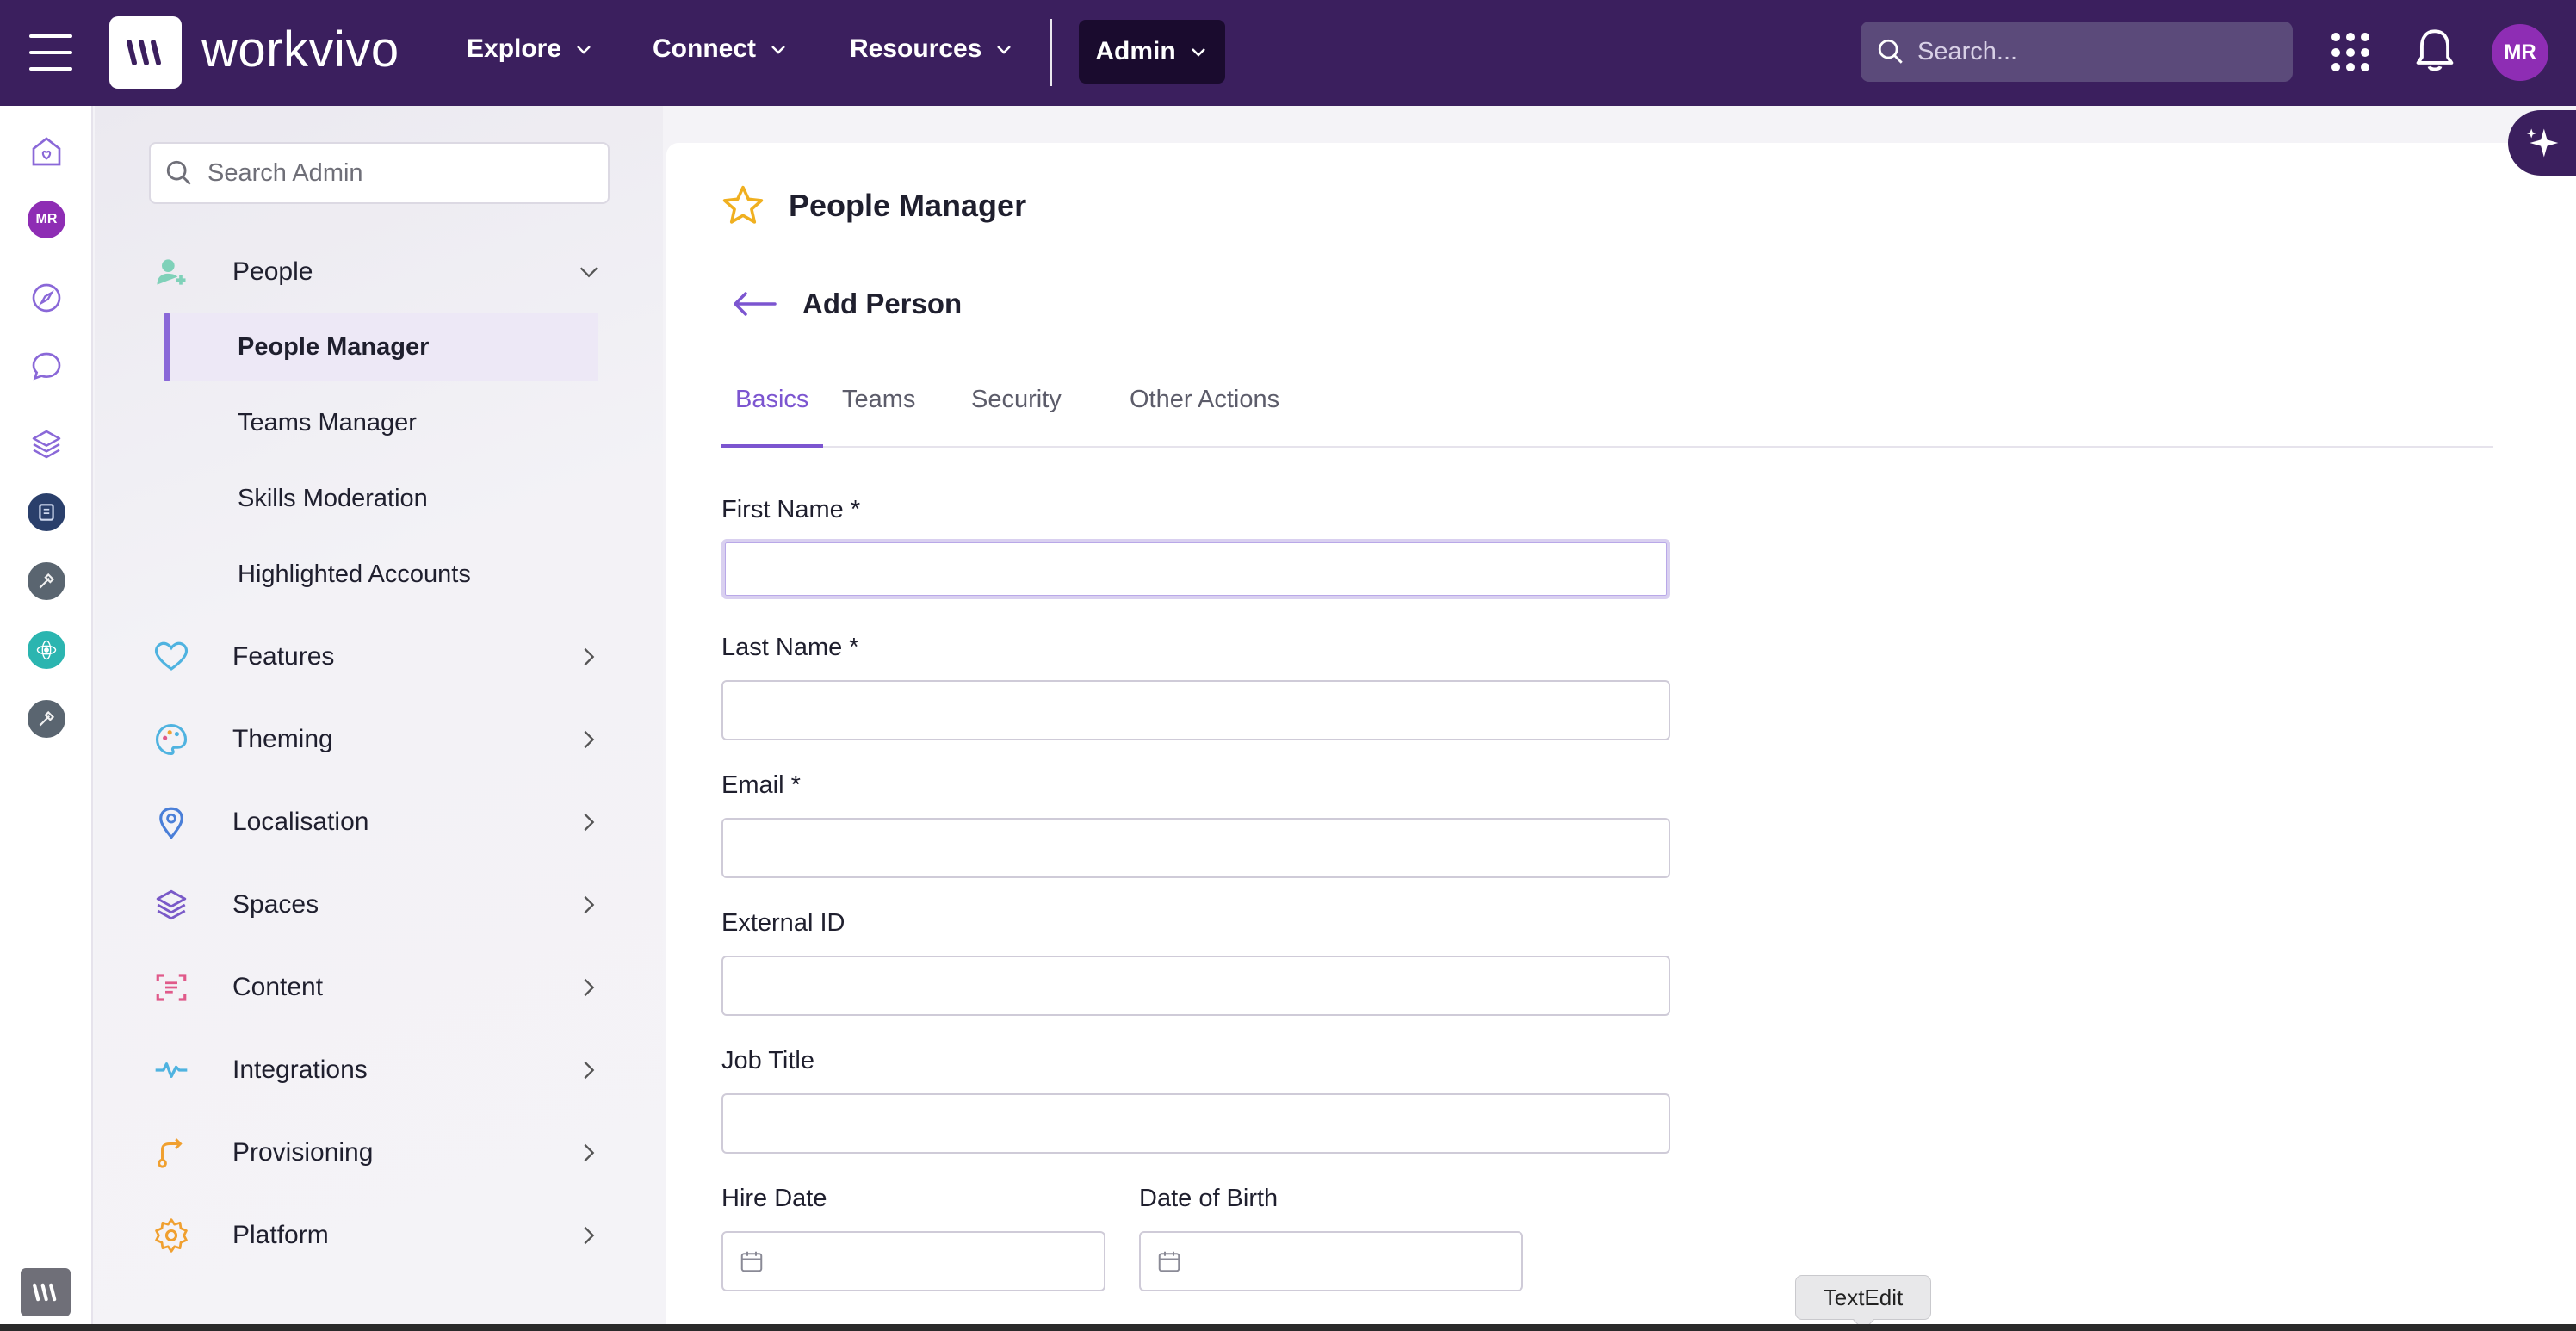  I want to click on sidebar-item-skills-moderation: Skills Moderation, so click(381, 498).